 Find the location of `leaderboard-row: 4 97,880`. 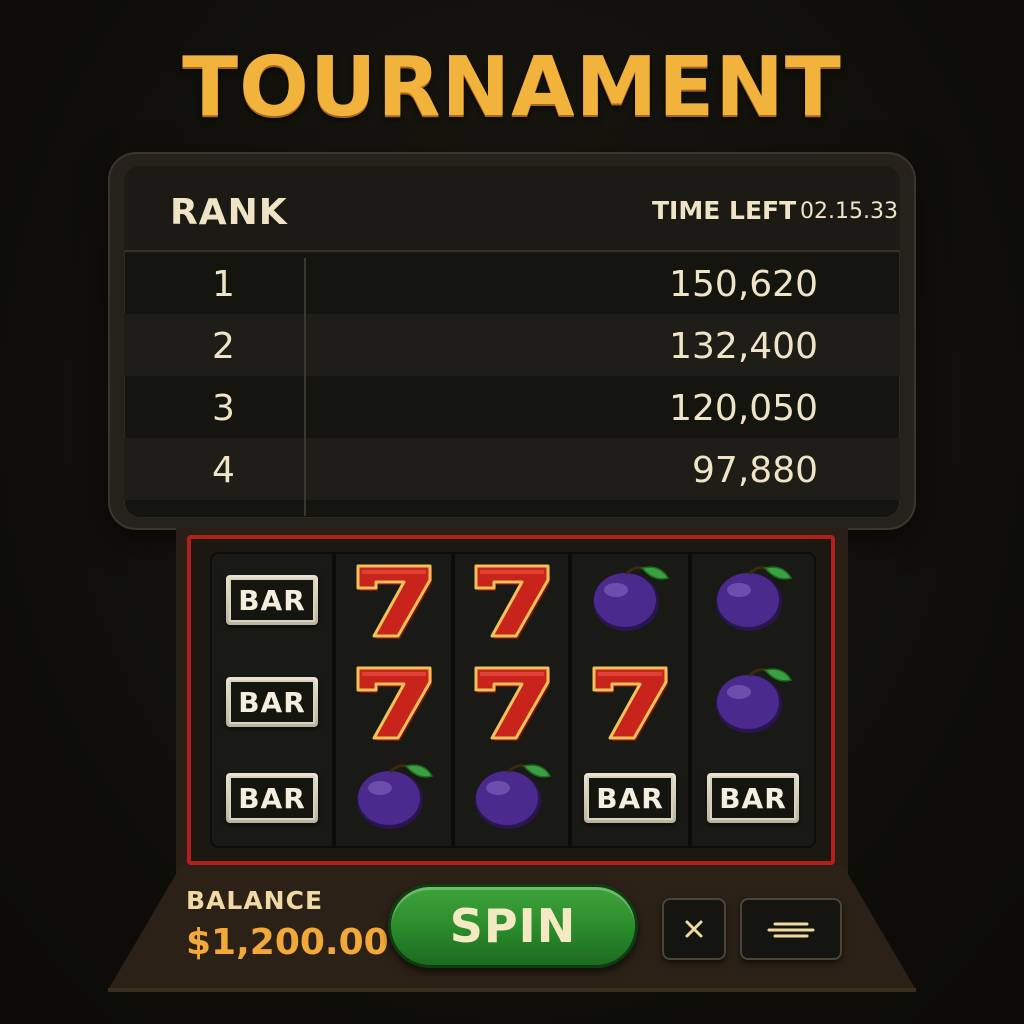

leaderboard-row: 4 97,880 is located at coordinates (512, 469).